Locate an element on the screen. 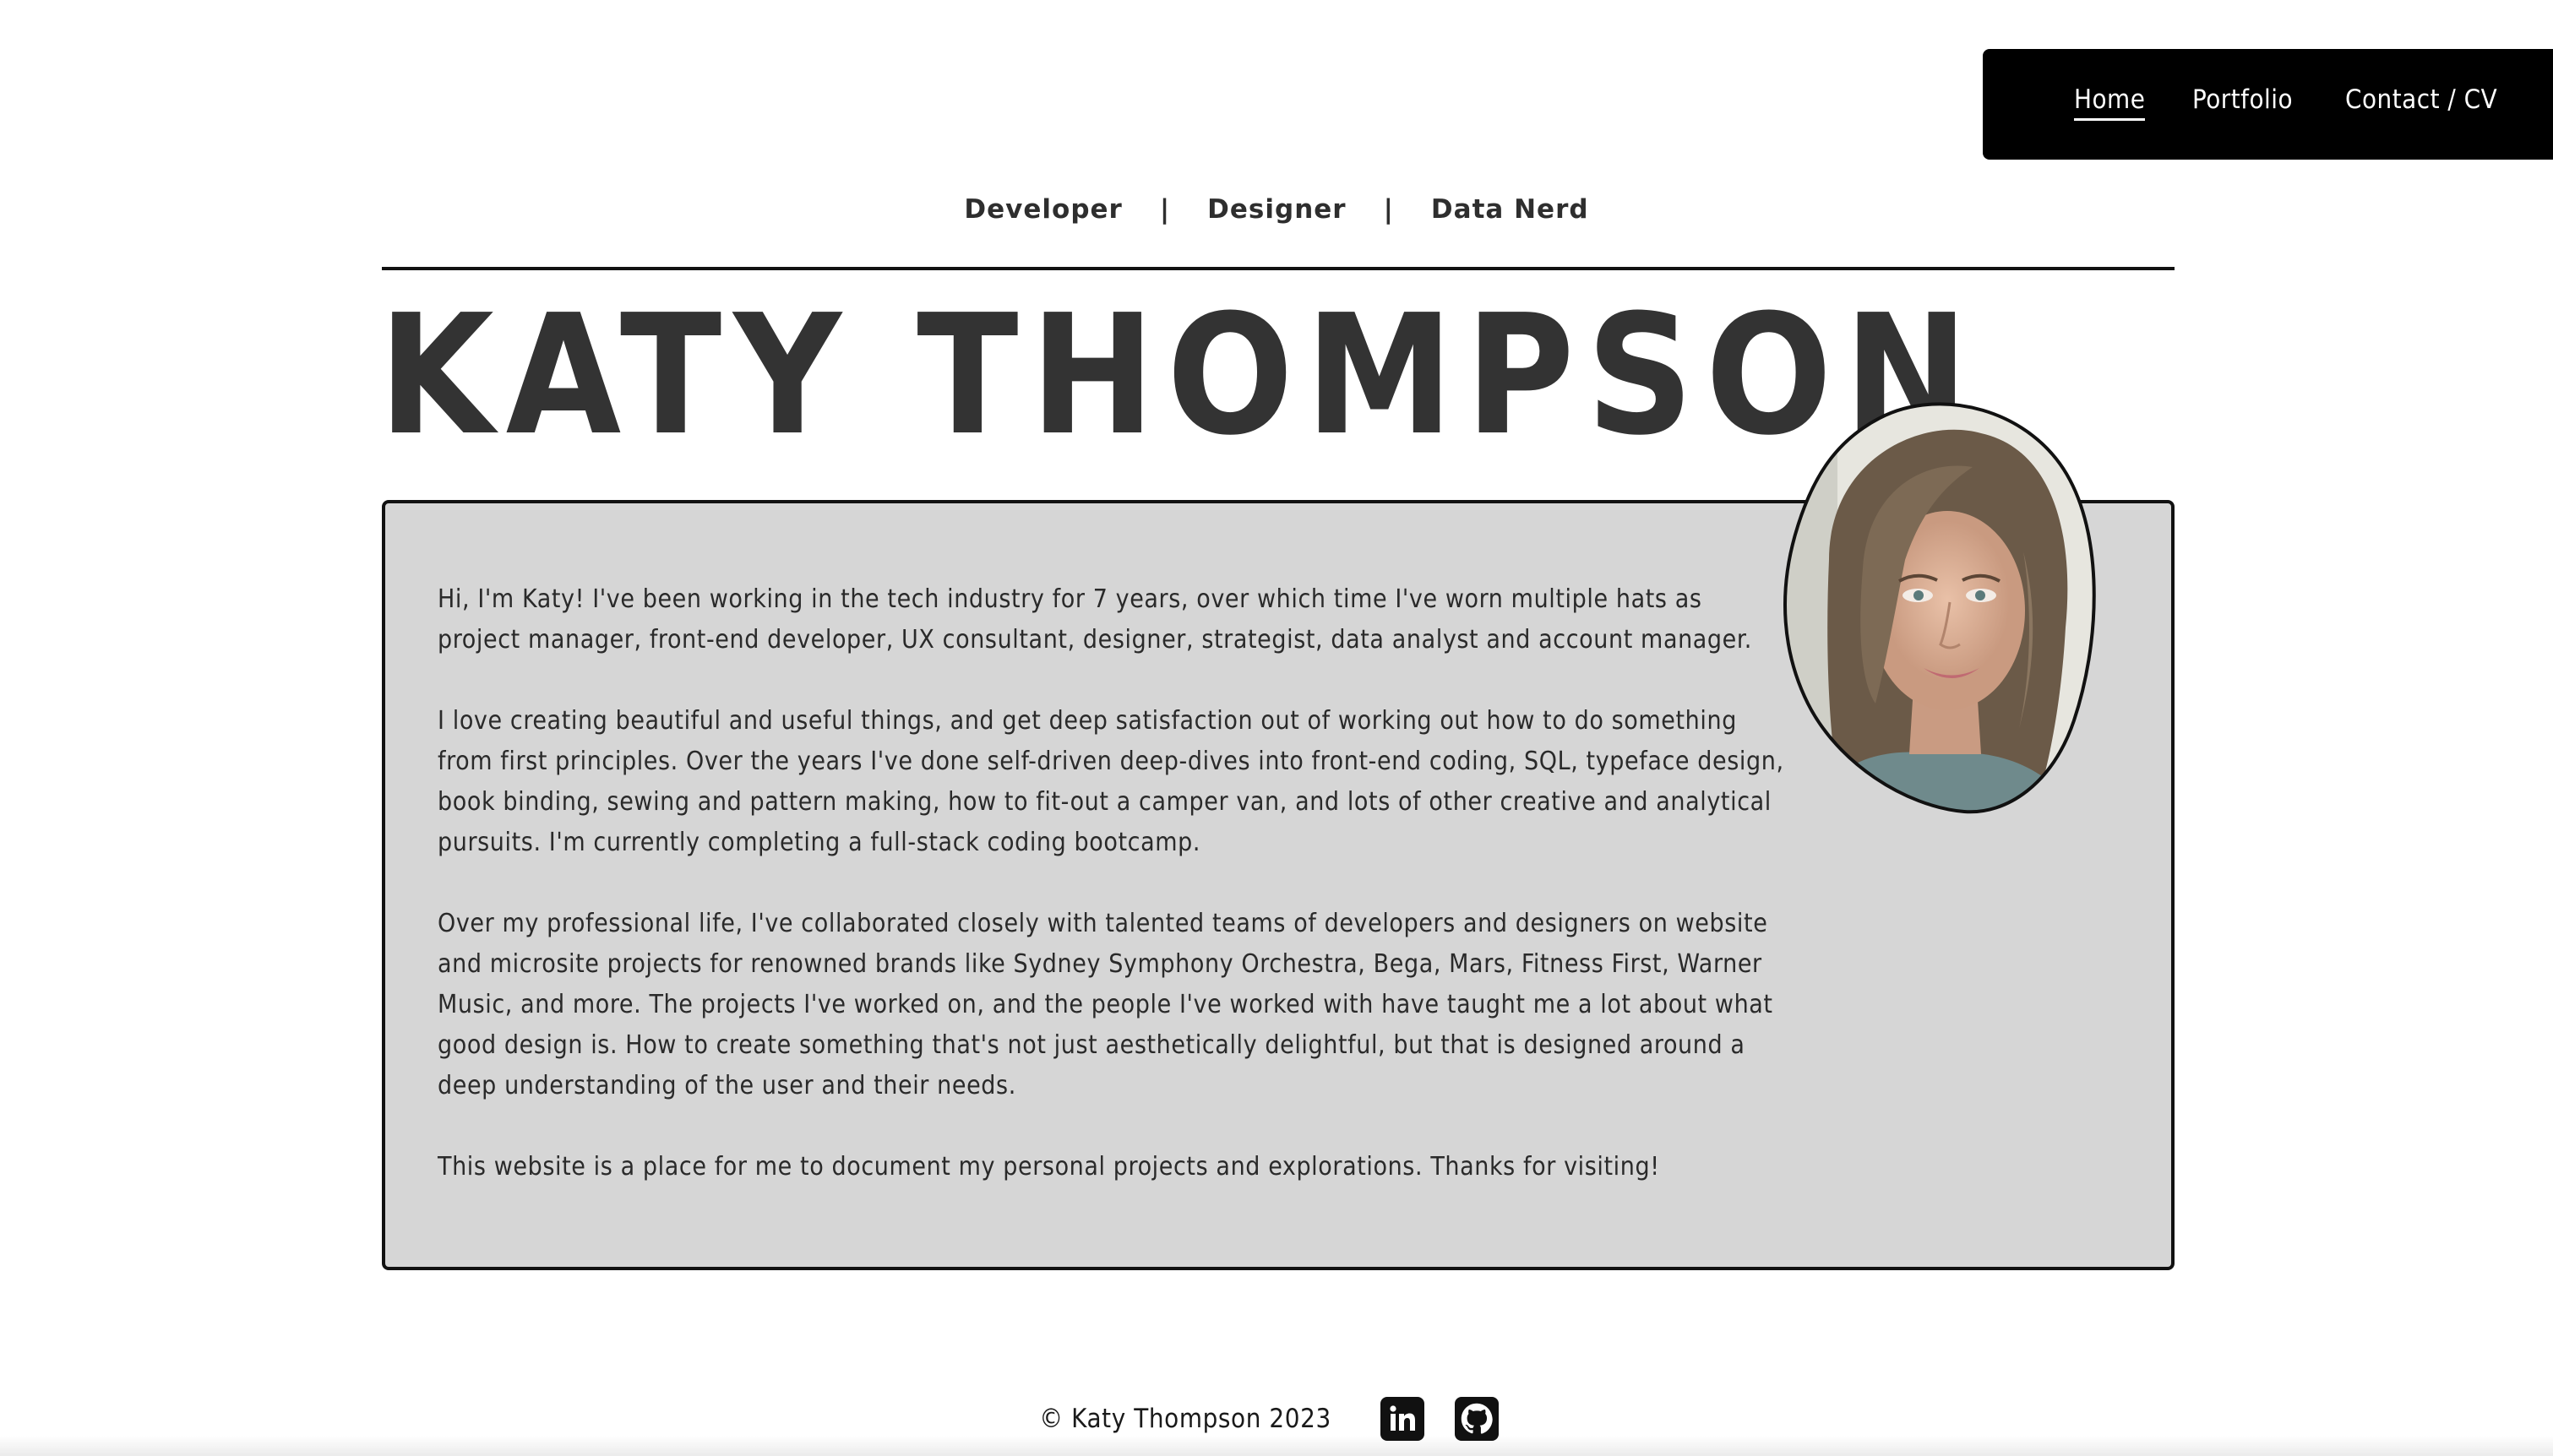  top-navigation: Home Portfolio Contact / CV is located at coordinates (2268, 105).